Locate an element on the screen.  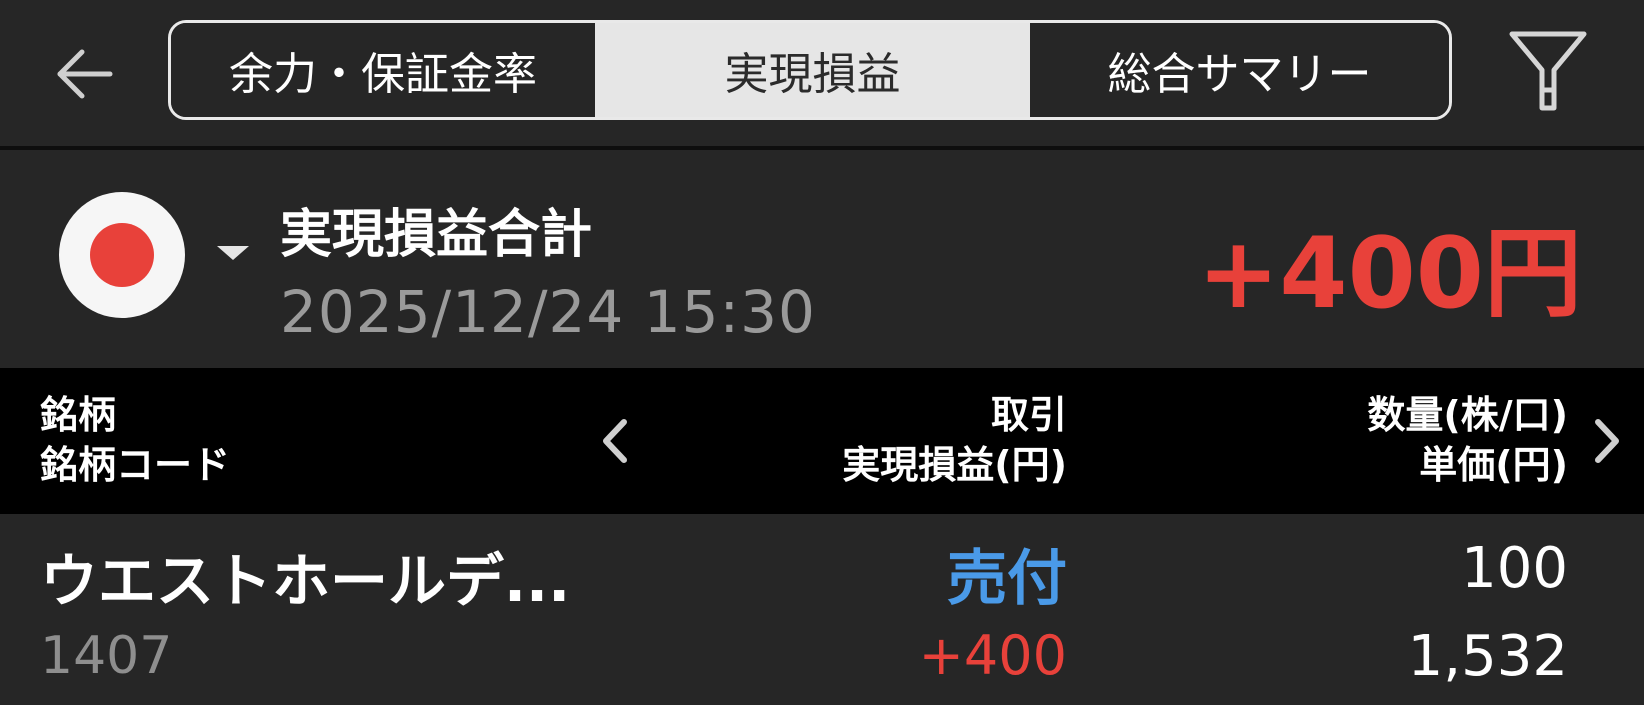
unit-price-value: 1,532 is located at coordinates (1487, 656).